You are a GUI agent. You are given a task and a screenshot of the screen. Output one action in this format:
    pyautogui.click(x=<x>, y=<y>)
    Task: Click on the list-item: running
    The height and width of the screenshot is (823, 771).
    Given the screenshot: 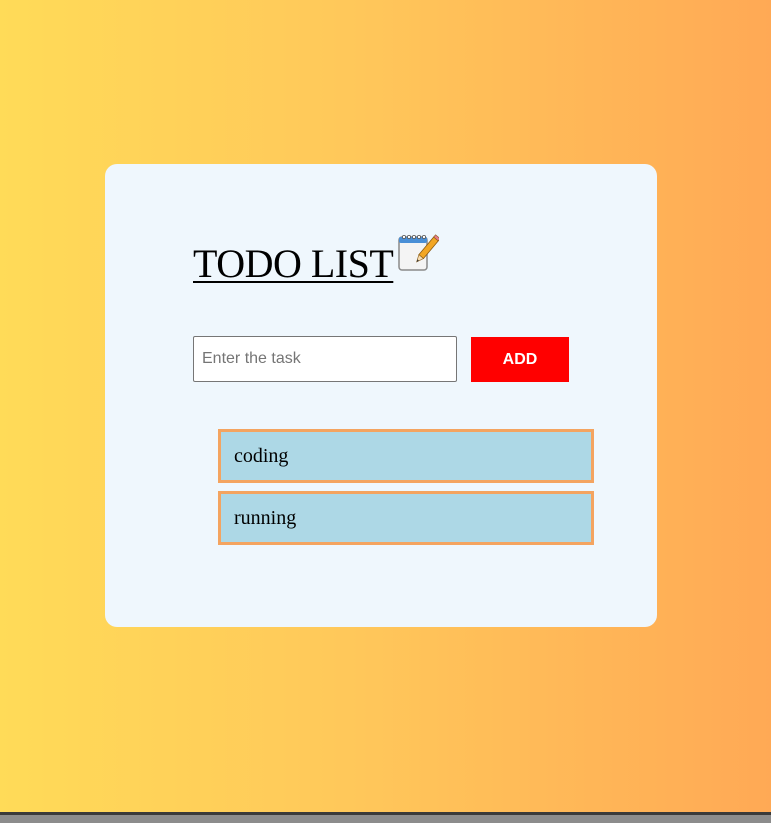 What is the action you would take?
    pyautogui.click(x=406, y=518)
    